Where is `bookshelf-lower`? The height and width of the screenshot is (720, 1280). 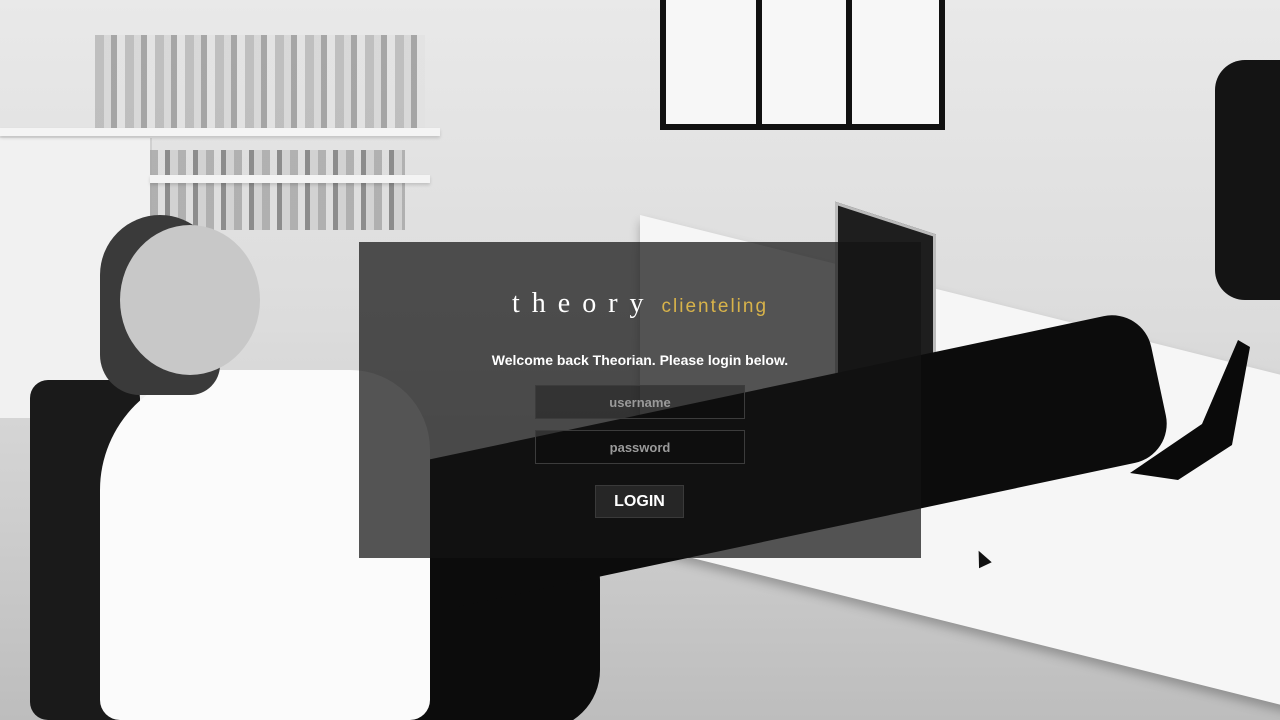
bookshelf-lower is located at coordinates (290, 179).